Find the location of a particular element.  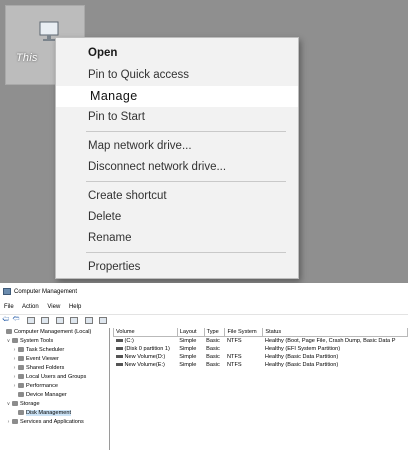

disk-management-icon is located at coordinates (21, 413).